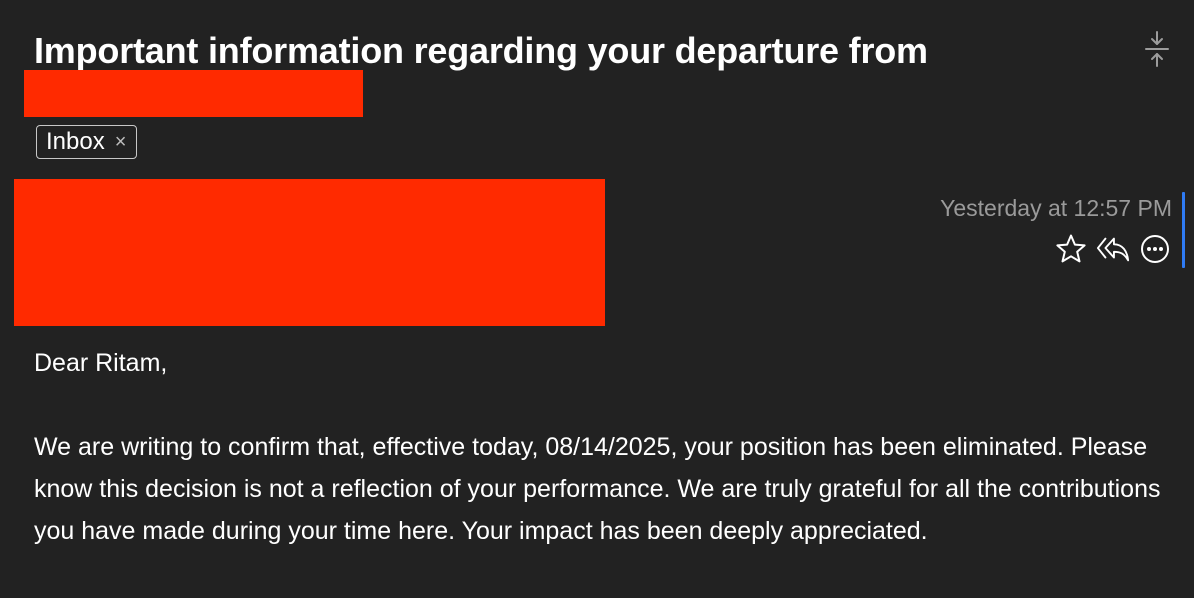 This screenshot has height=598, width=1194. Describe the element at coordinates (1155, 249) in the screenshot. I see `more-icon` at that location.